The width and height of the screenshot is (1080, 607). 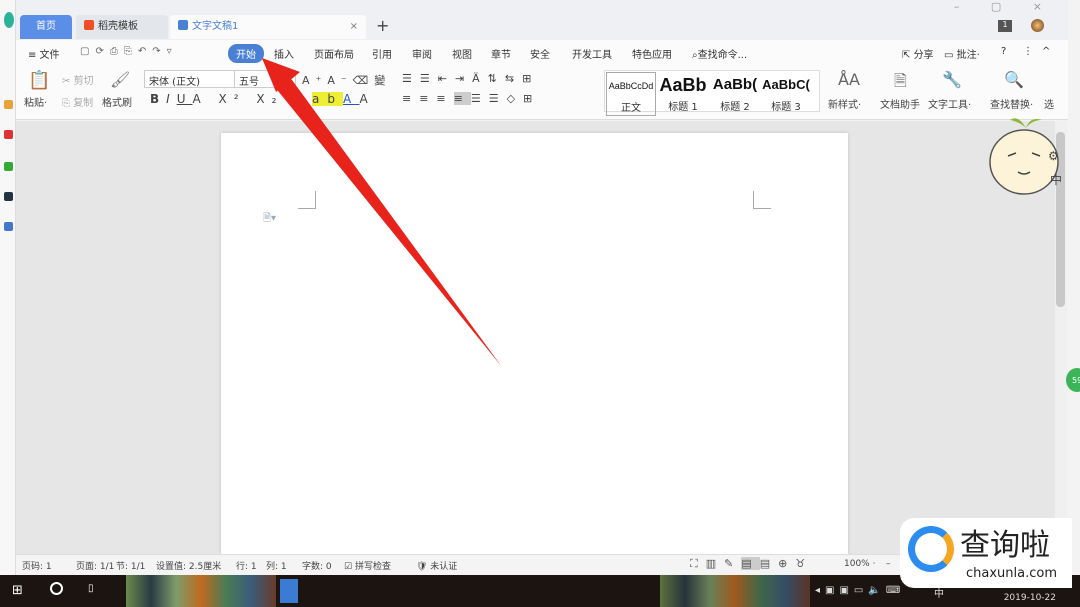 I want to click on find-replace-button: 查找替换·, so click(x=1011, y=103).